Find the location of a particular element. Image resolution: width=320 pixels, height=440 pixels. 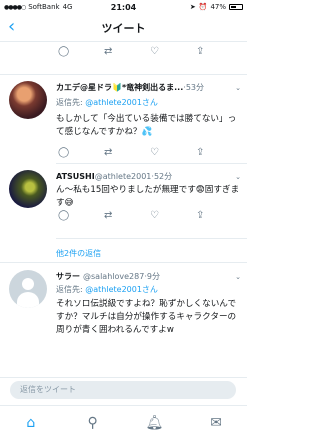

timestamp: ·53分 is located at coordinates (193, 87).